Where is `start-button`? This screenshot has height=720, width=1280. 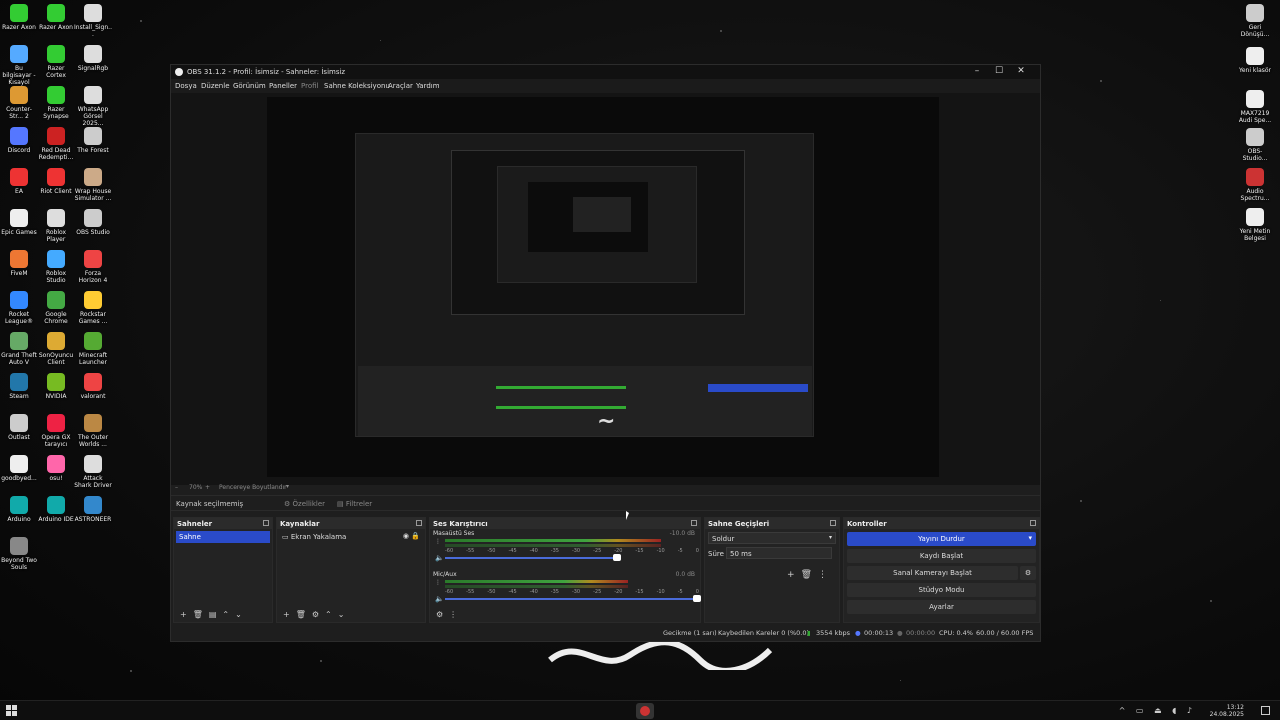 start-button is located at coordinates (12, 711).